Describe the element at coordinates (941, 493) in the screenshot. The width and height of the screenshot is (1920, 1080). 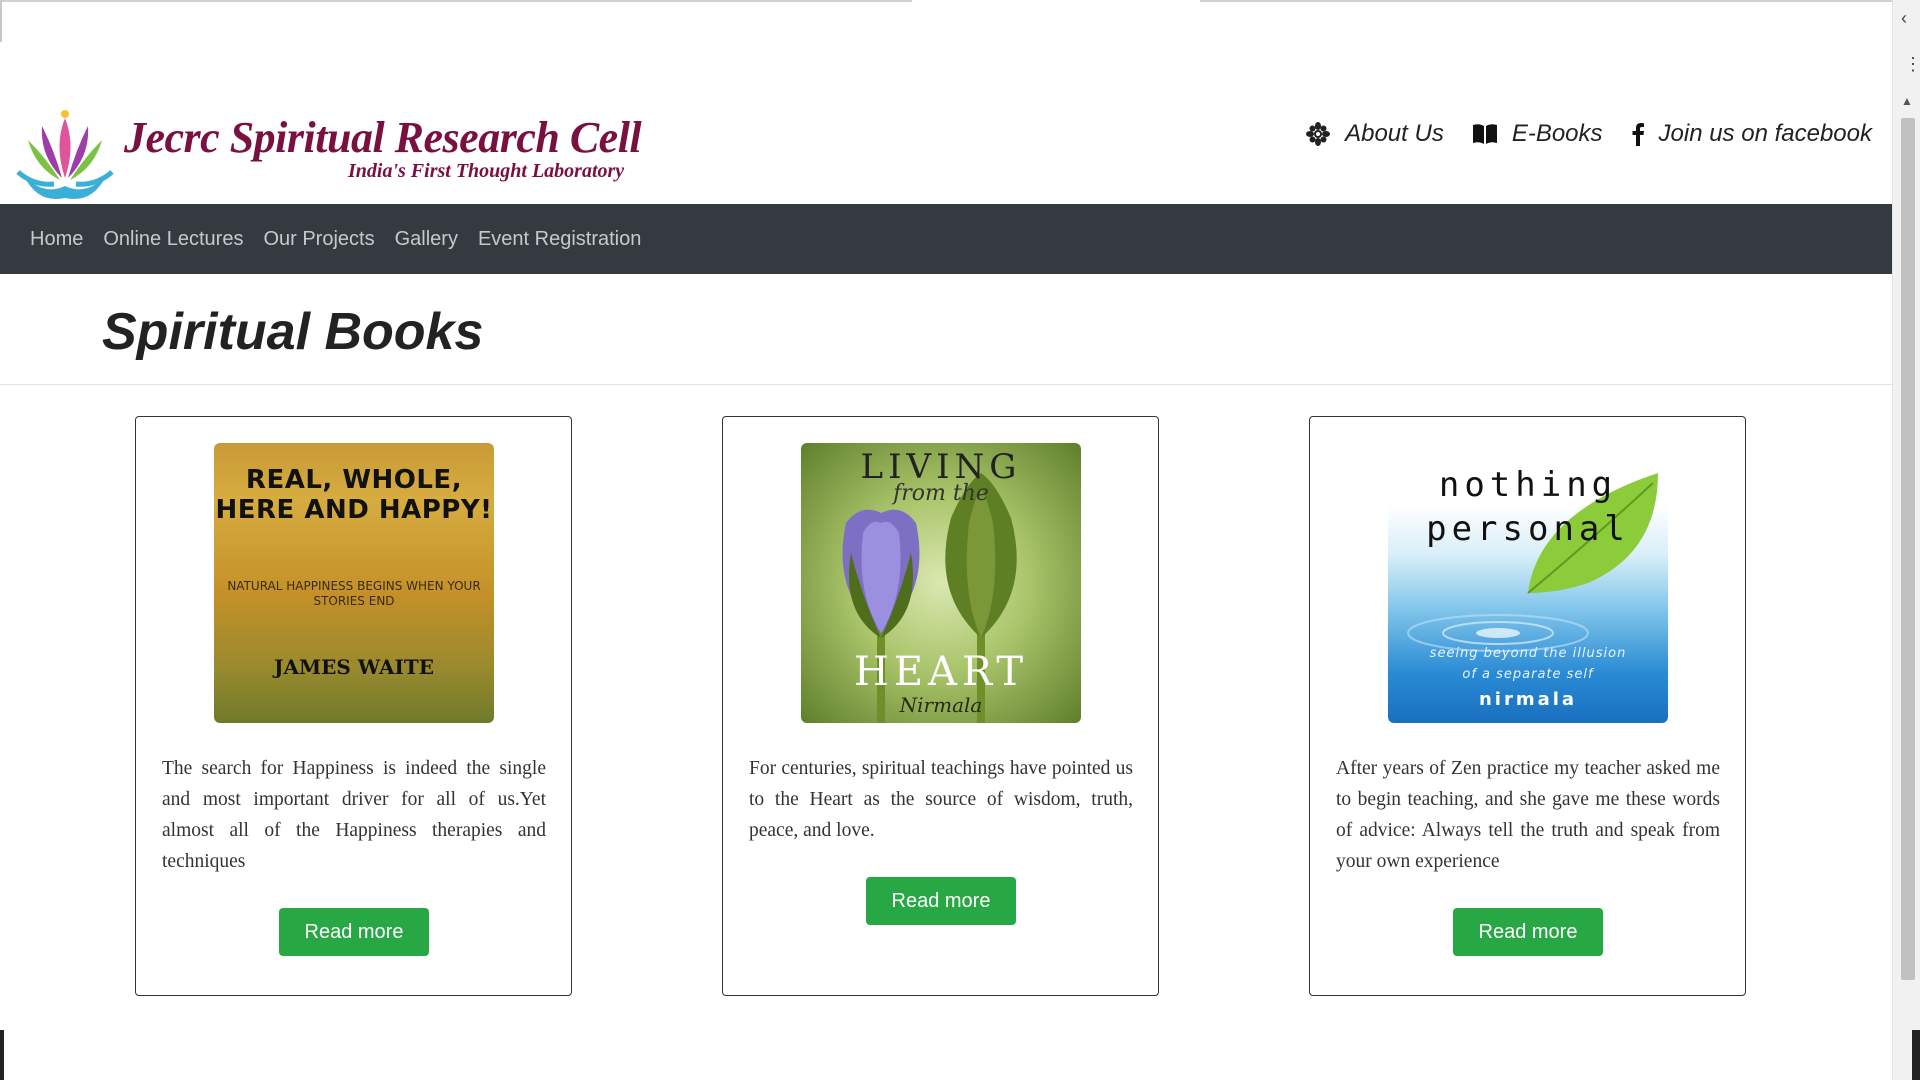
I see `cover-title-mid: from the` at that location.